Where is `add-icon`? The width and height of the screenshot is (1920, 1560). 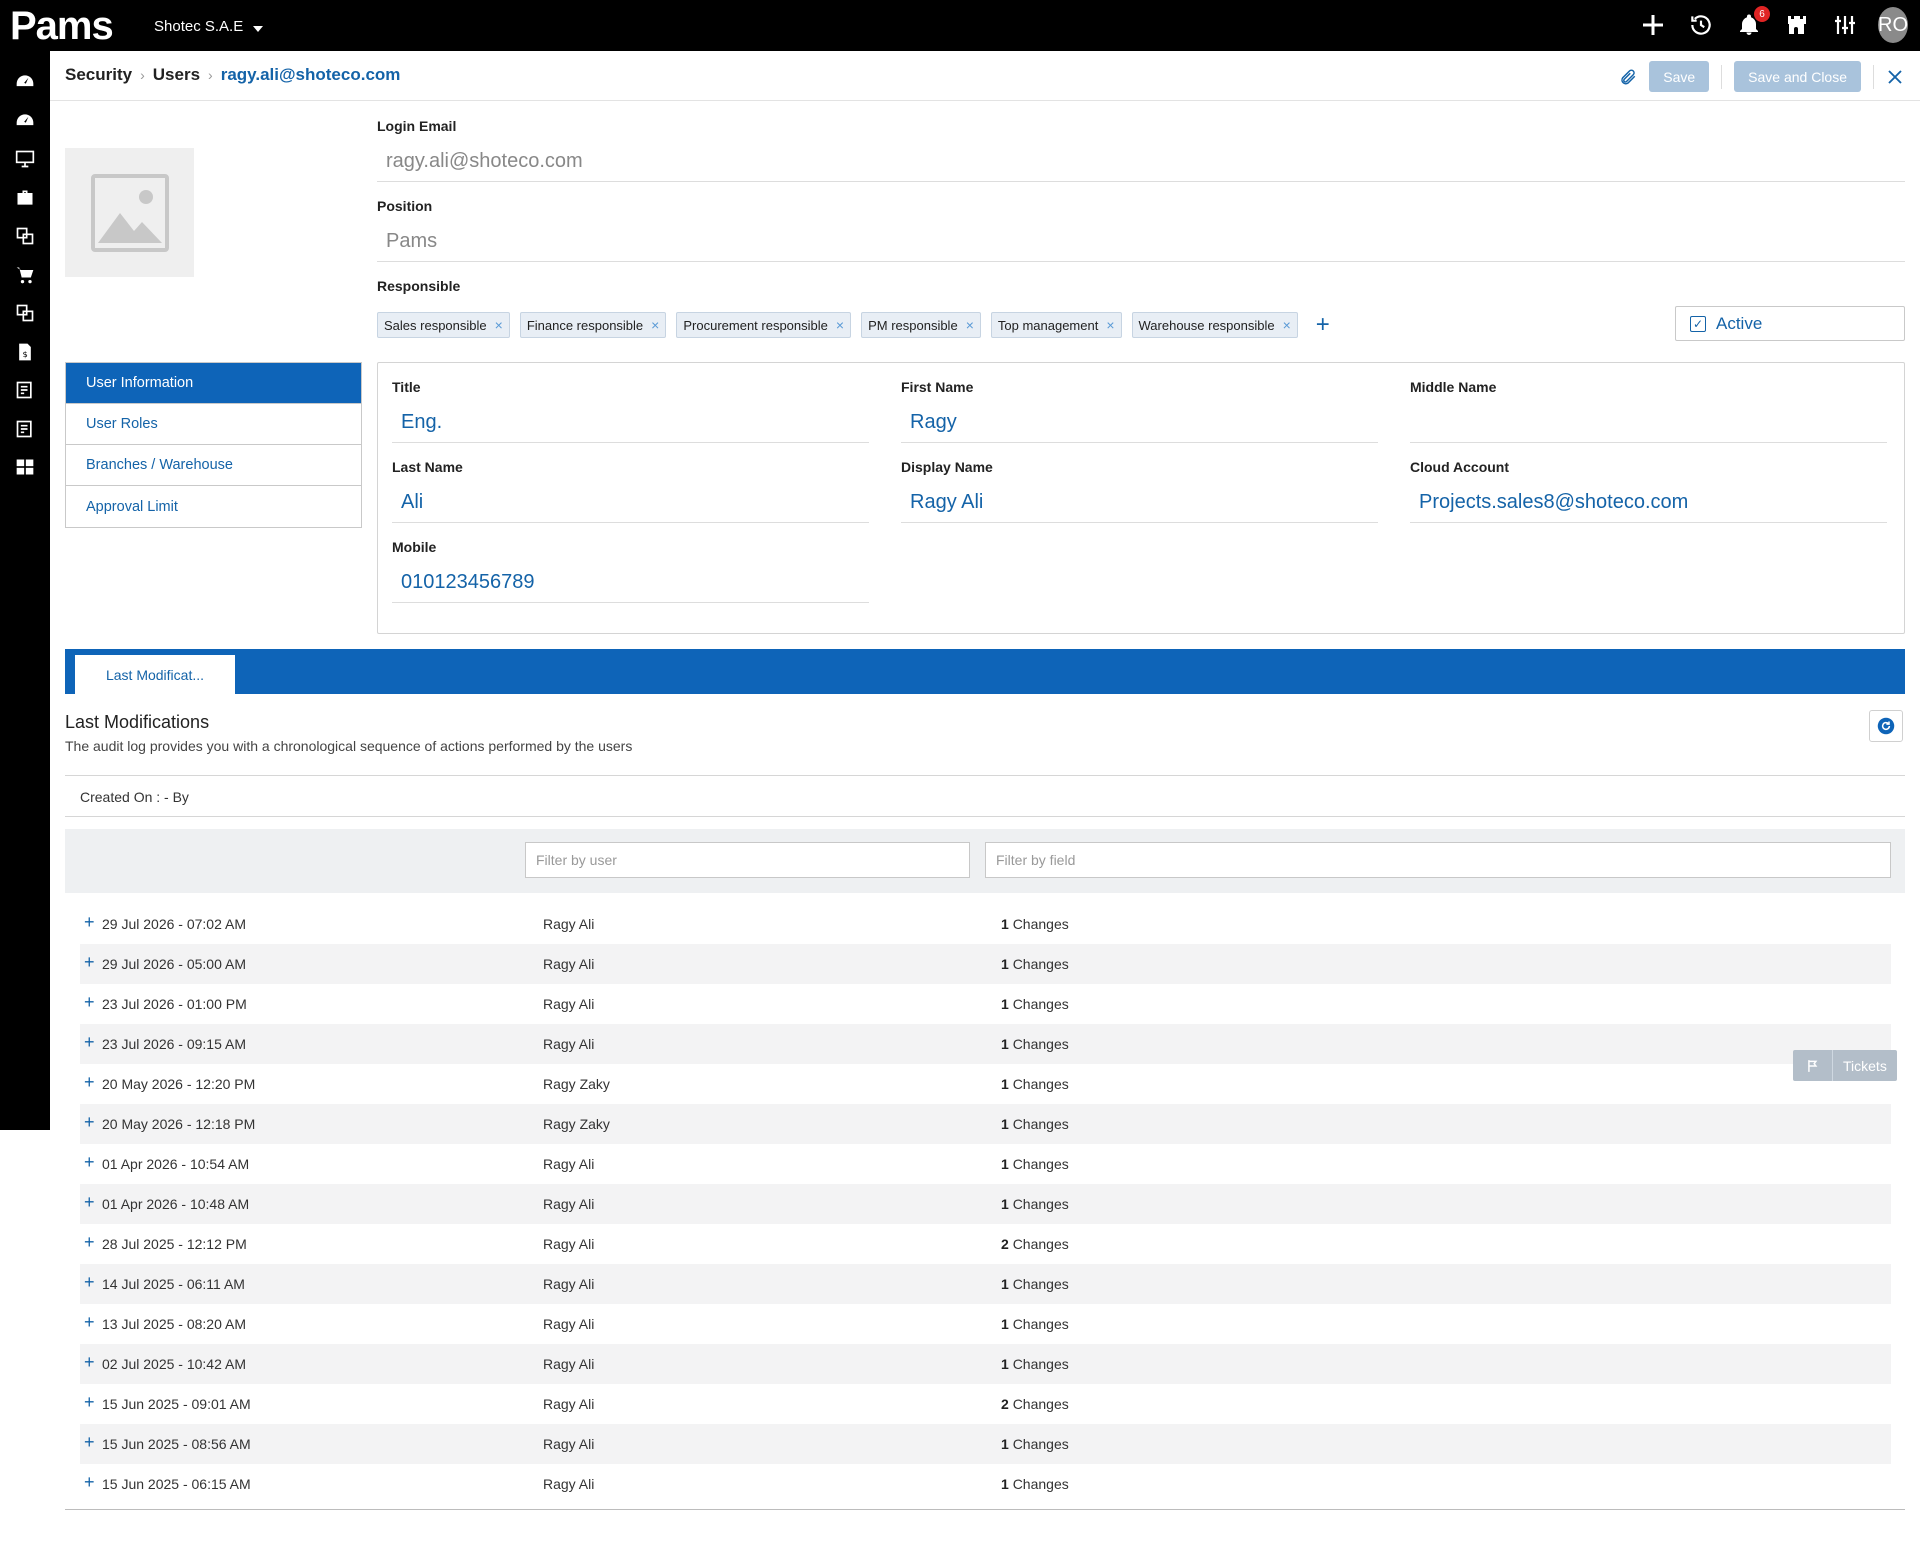 add-icon is located at coordinates (1653, 25).